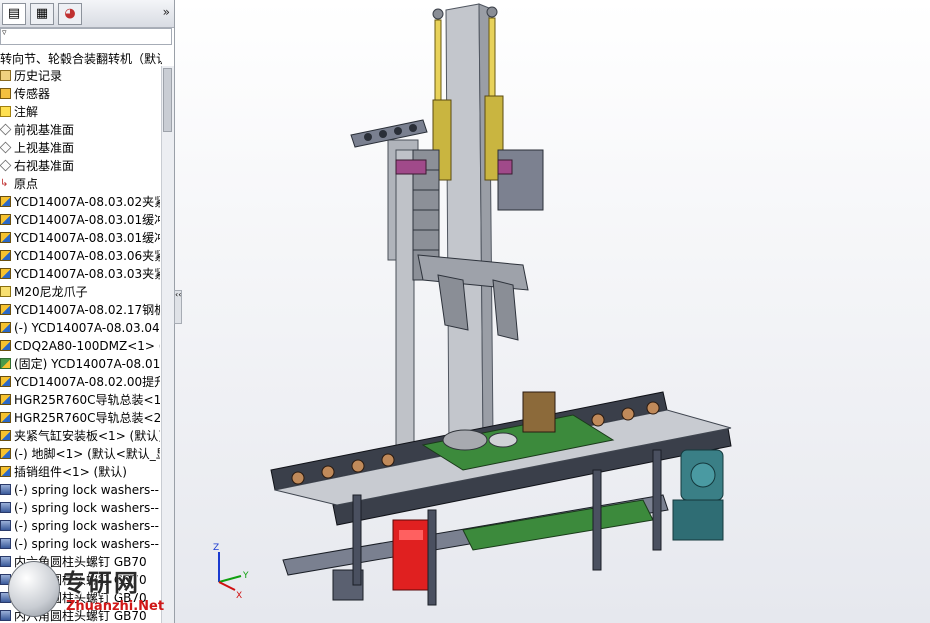 The image size is (930, 623). I want to click on tree-root-assembly: 转向节、轮毂合装翻转机（默认, so click(81, 58).